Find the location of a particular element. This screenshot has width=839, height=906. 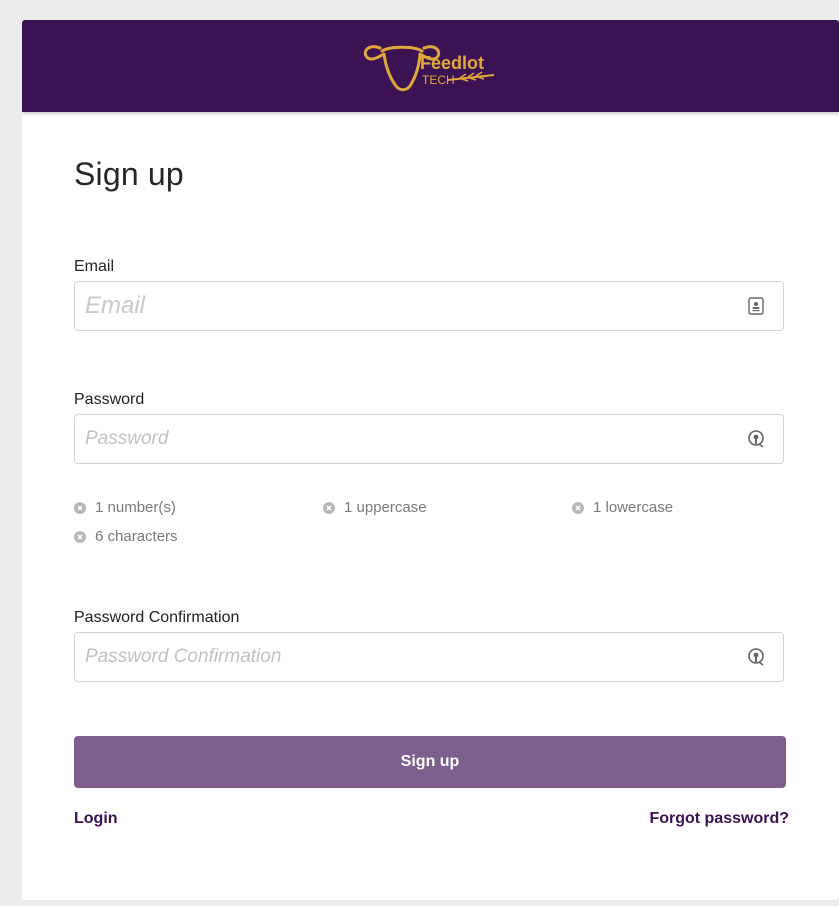

rule-label: 1 number(s) is located at coordinates (135, 507).